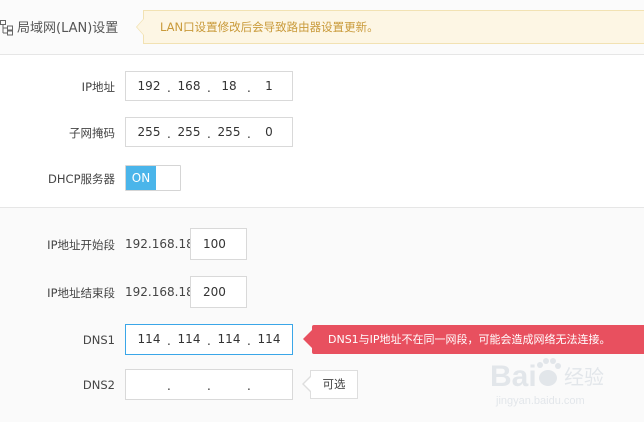  Describe the element at coordinates (218, 292) in the screenshot. I see `ip-end-input: 200` at that location.